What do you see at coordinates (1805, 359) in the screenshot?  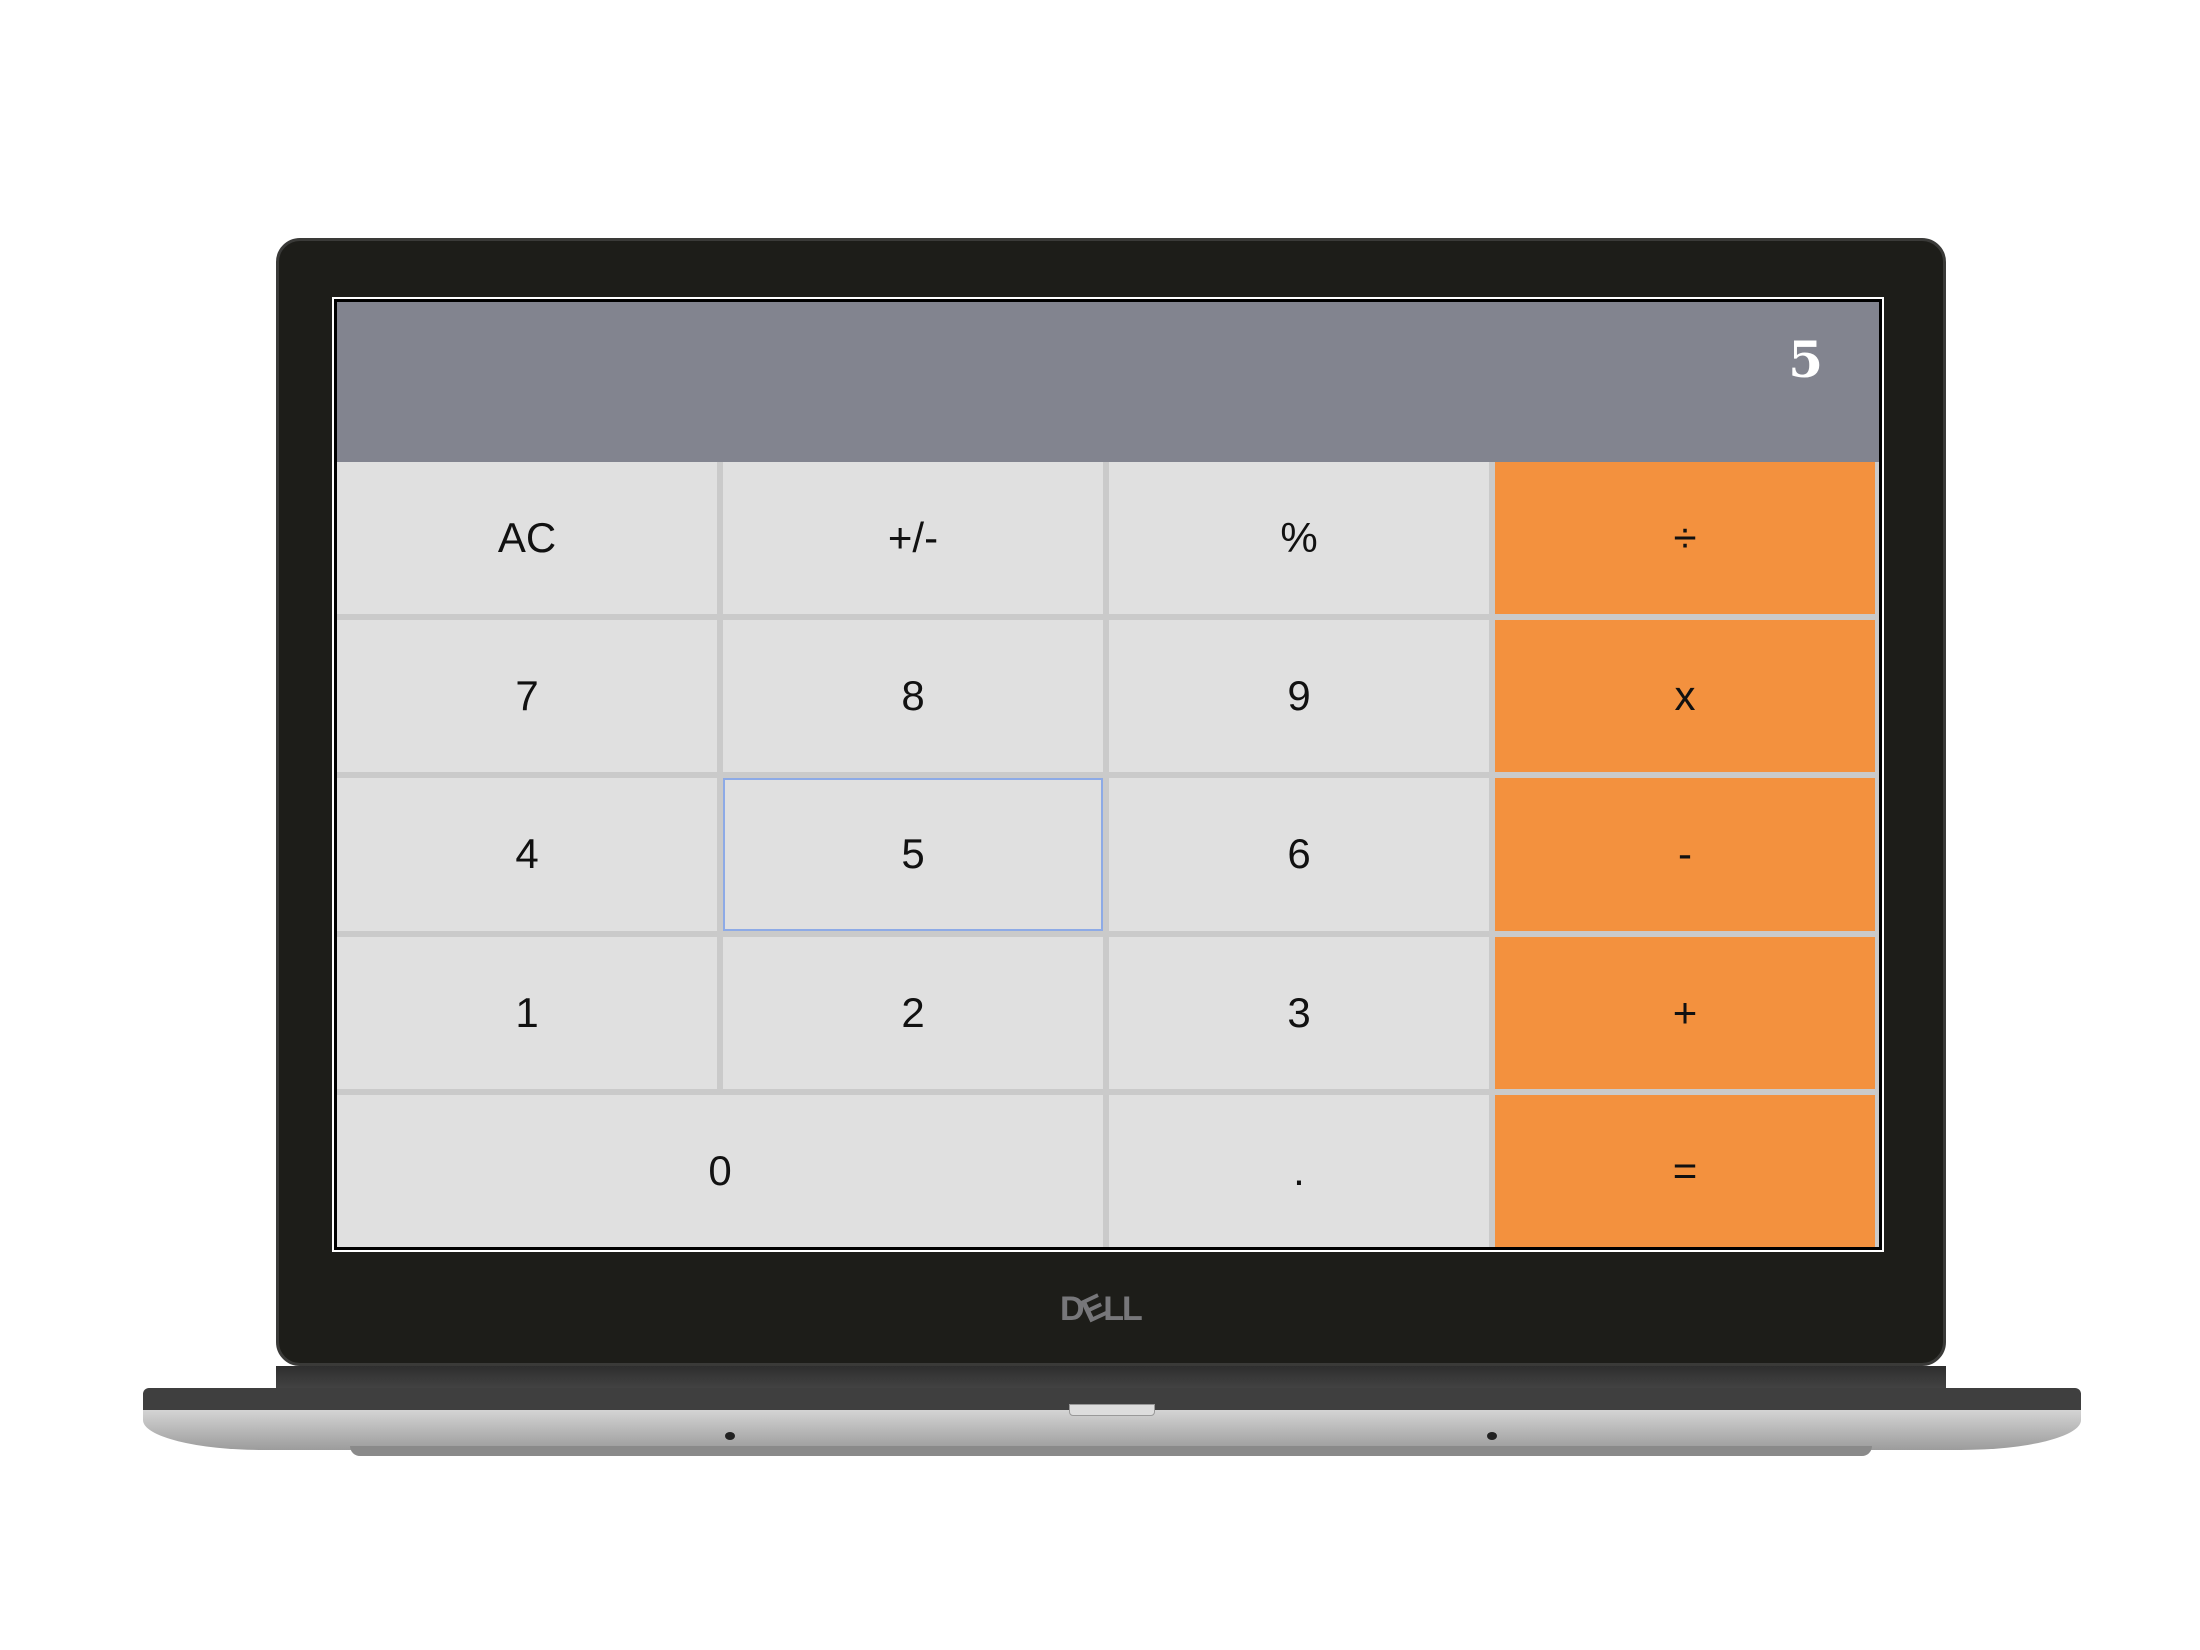 I see `display-value: 5` at bounding box center [1805, 359].